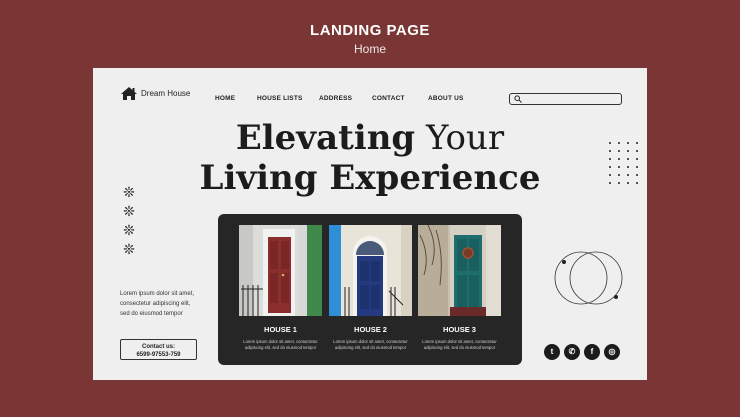 This screenshot has height=417, width=740. I want to click on social-links: t ✆ f ◎, so click(582, 352).